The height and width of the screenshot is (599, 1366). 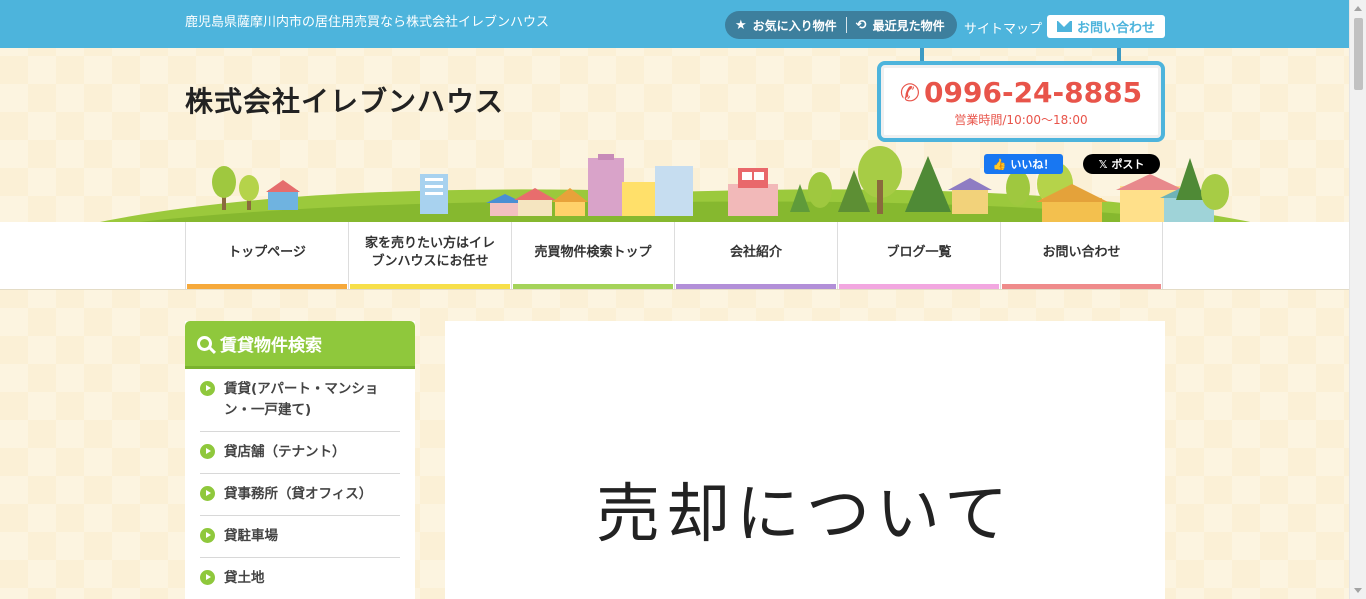 I want to click on sidebar-item-rental-store: 貸店舗（テナント）, so click(x=300, y=453).